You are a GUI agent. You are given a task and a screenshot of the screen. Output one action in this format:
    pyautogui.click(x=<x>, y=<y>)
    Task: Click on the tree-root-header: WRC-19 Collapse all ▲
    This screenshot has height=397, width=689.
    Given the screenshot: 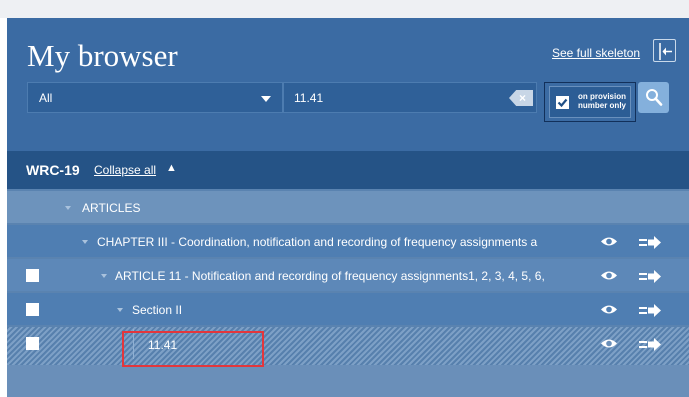 What is the action you would take?
    pyautogui.click(x=348, y=170)
    